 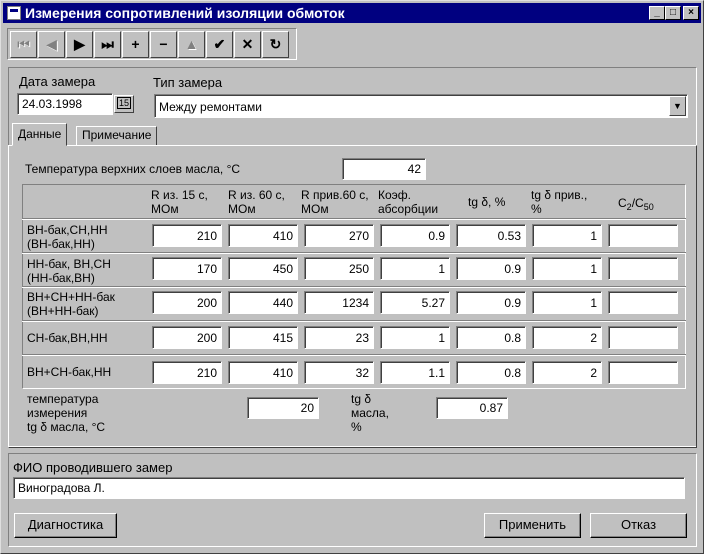 I want to click on person-value: Виноградова Л., so click(x=61, y=488).